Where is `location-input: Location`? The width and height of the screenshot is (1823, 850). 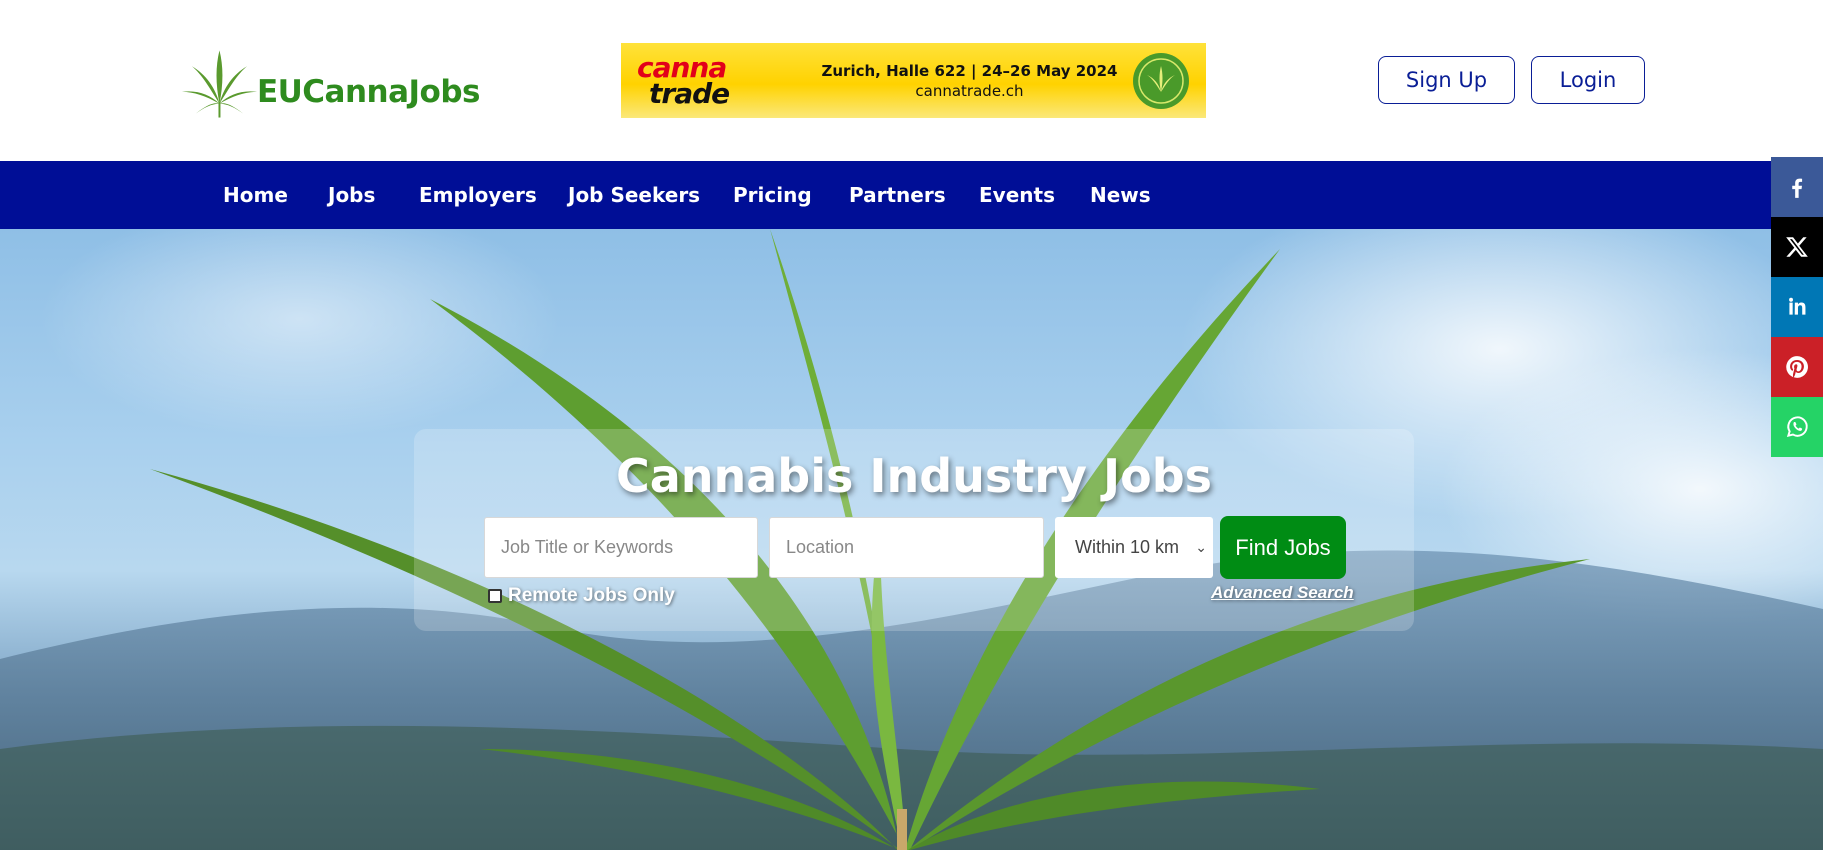
location-input: Location is located at coordinates (906, 547).